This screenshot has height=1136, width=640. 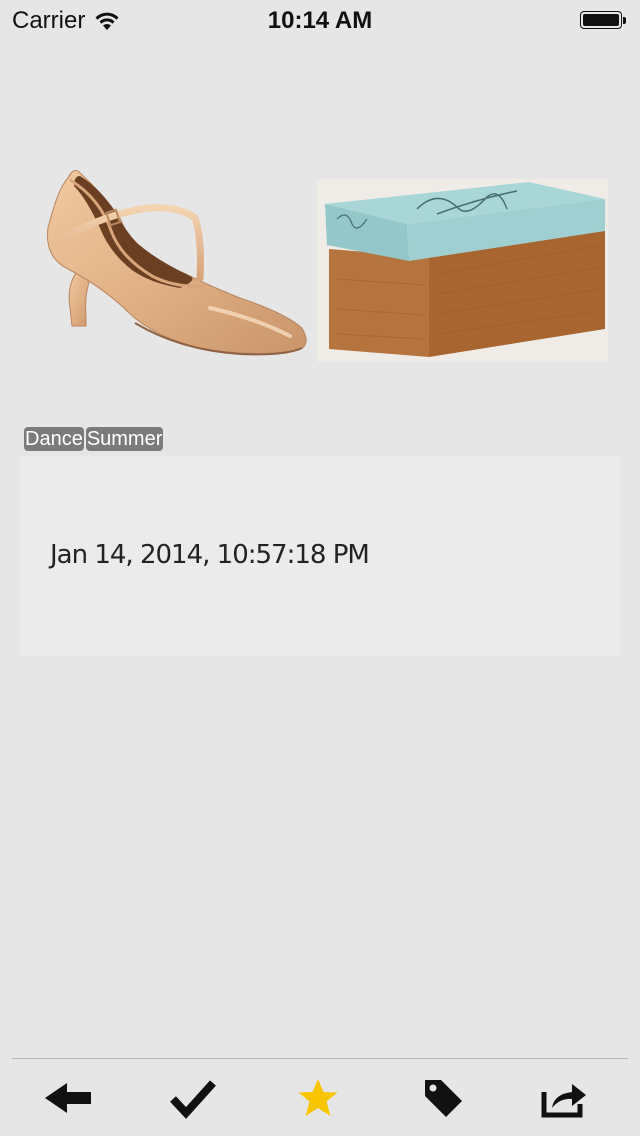 I want to click on share-icon, so click(x=563, y=1101).